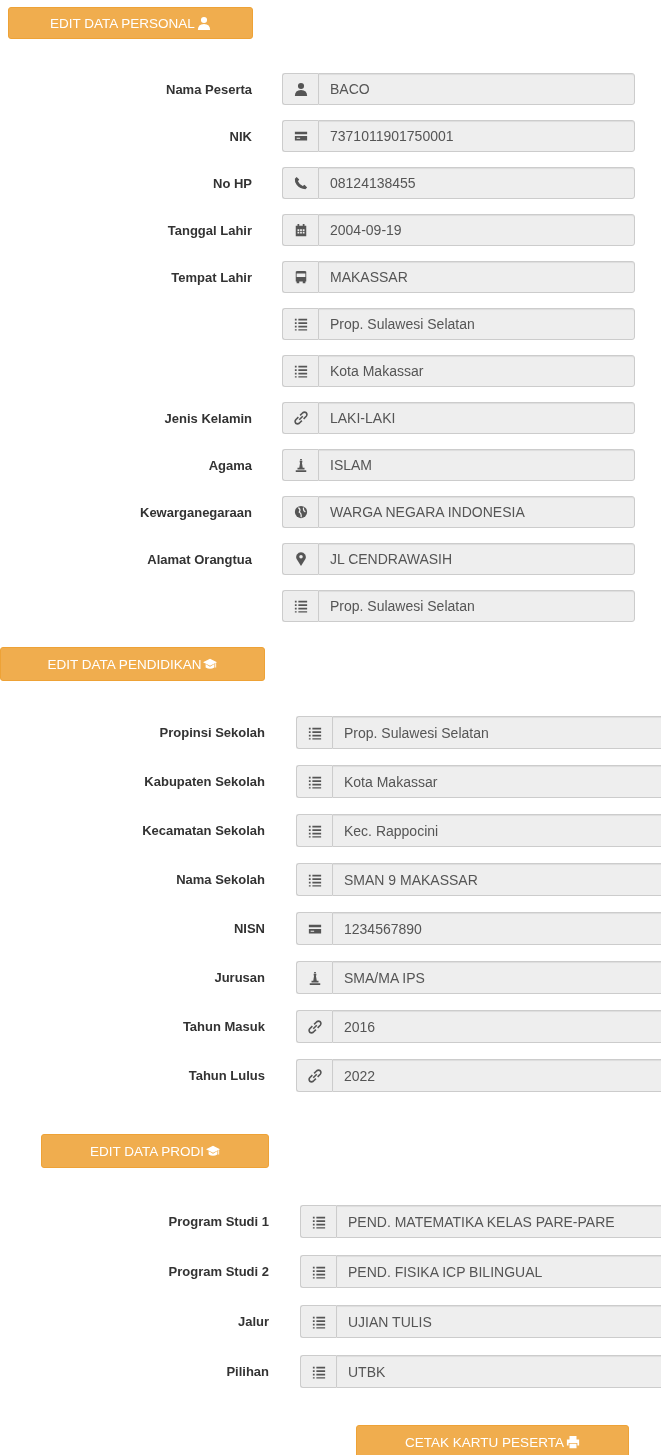  I want to click on field-label: Alamat Orangtua, so click(199, 559).